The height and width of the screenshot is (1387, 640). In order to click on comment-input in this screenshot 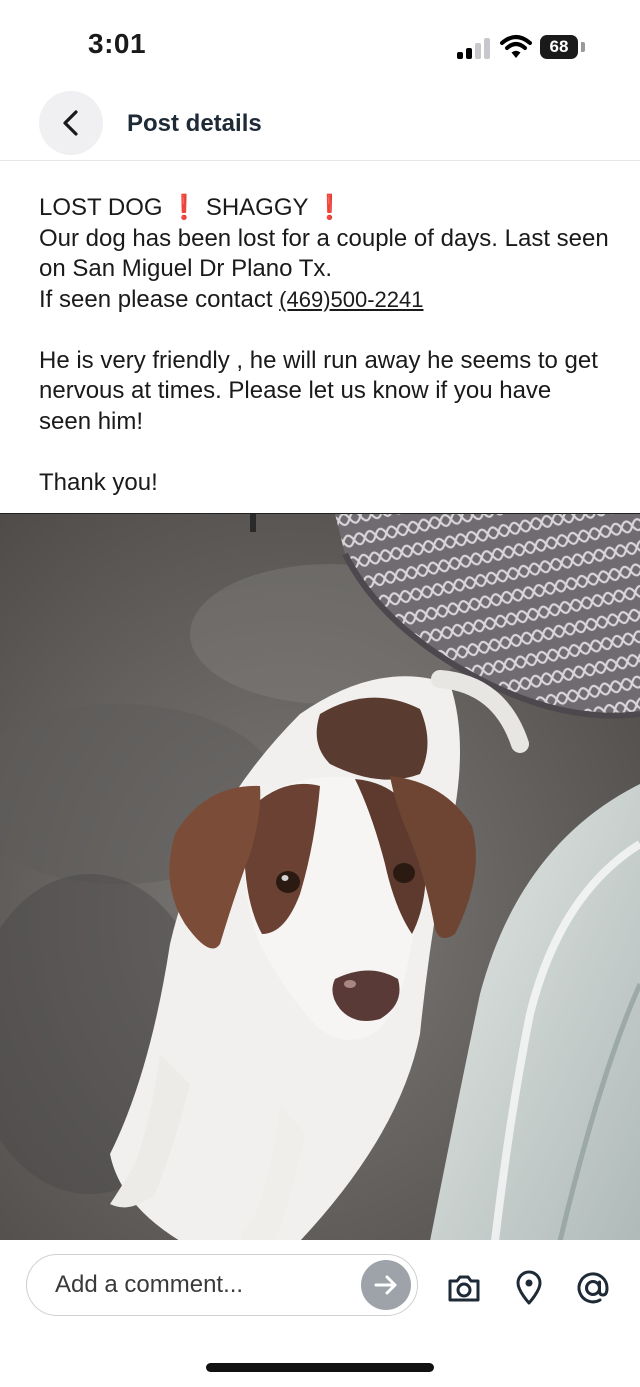, I will do `click(205, 1285)`.